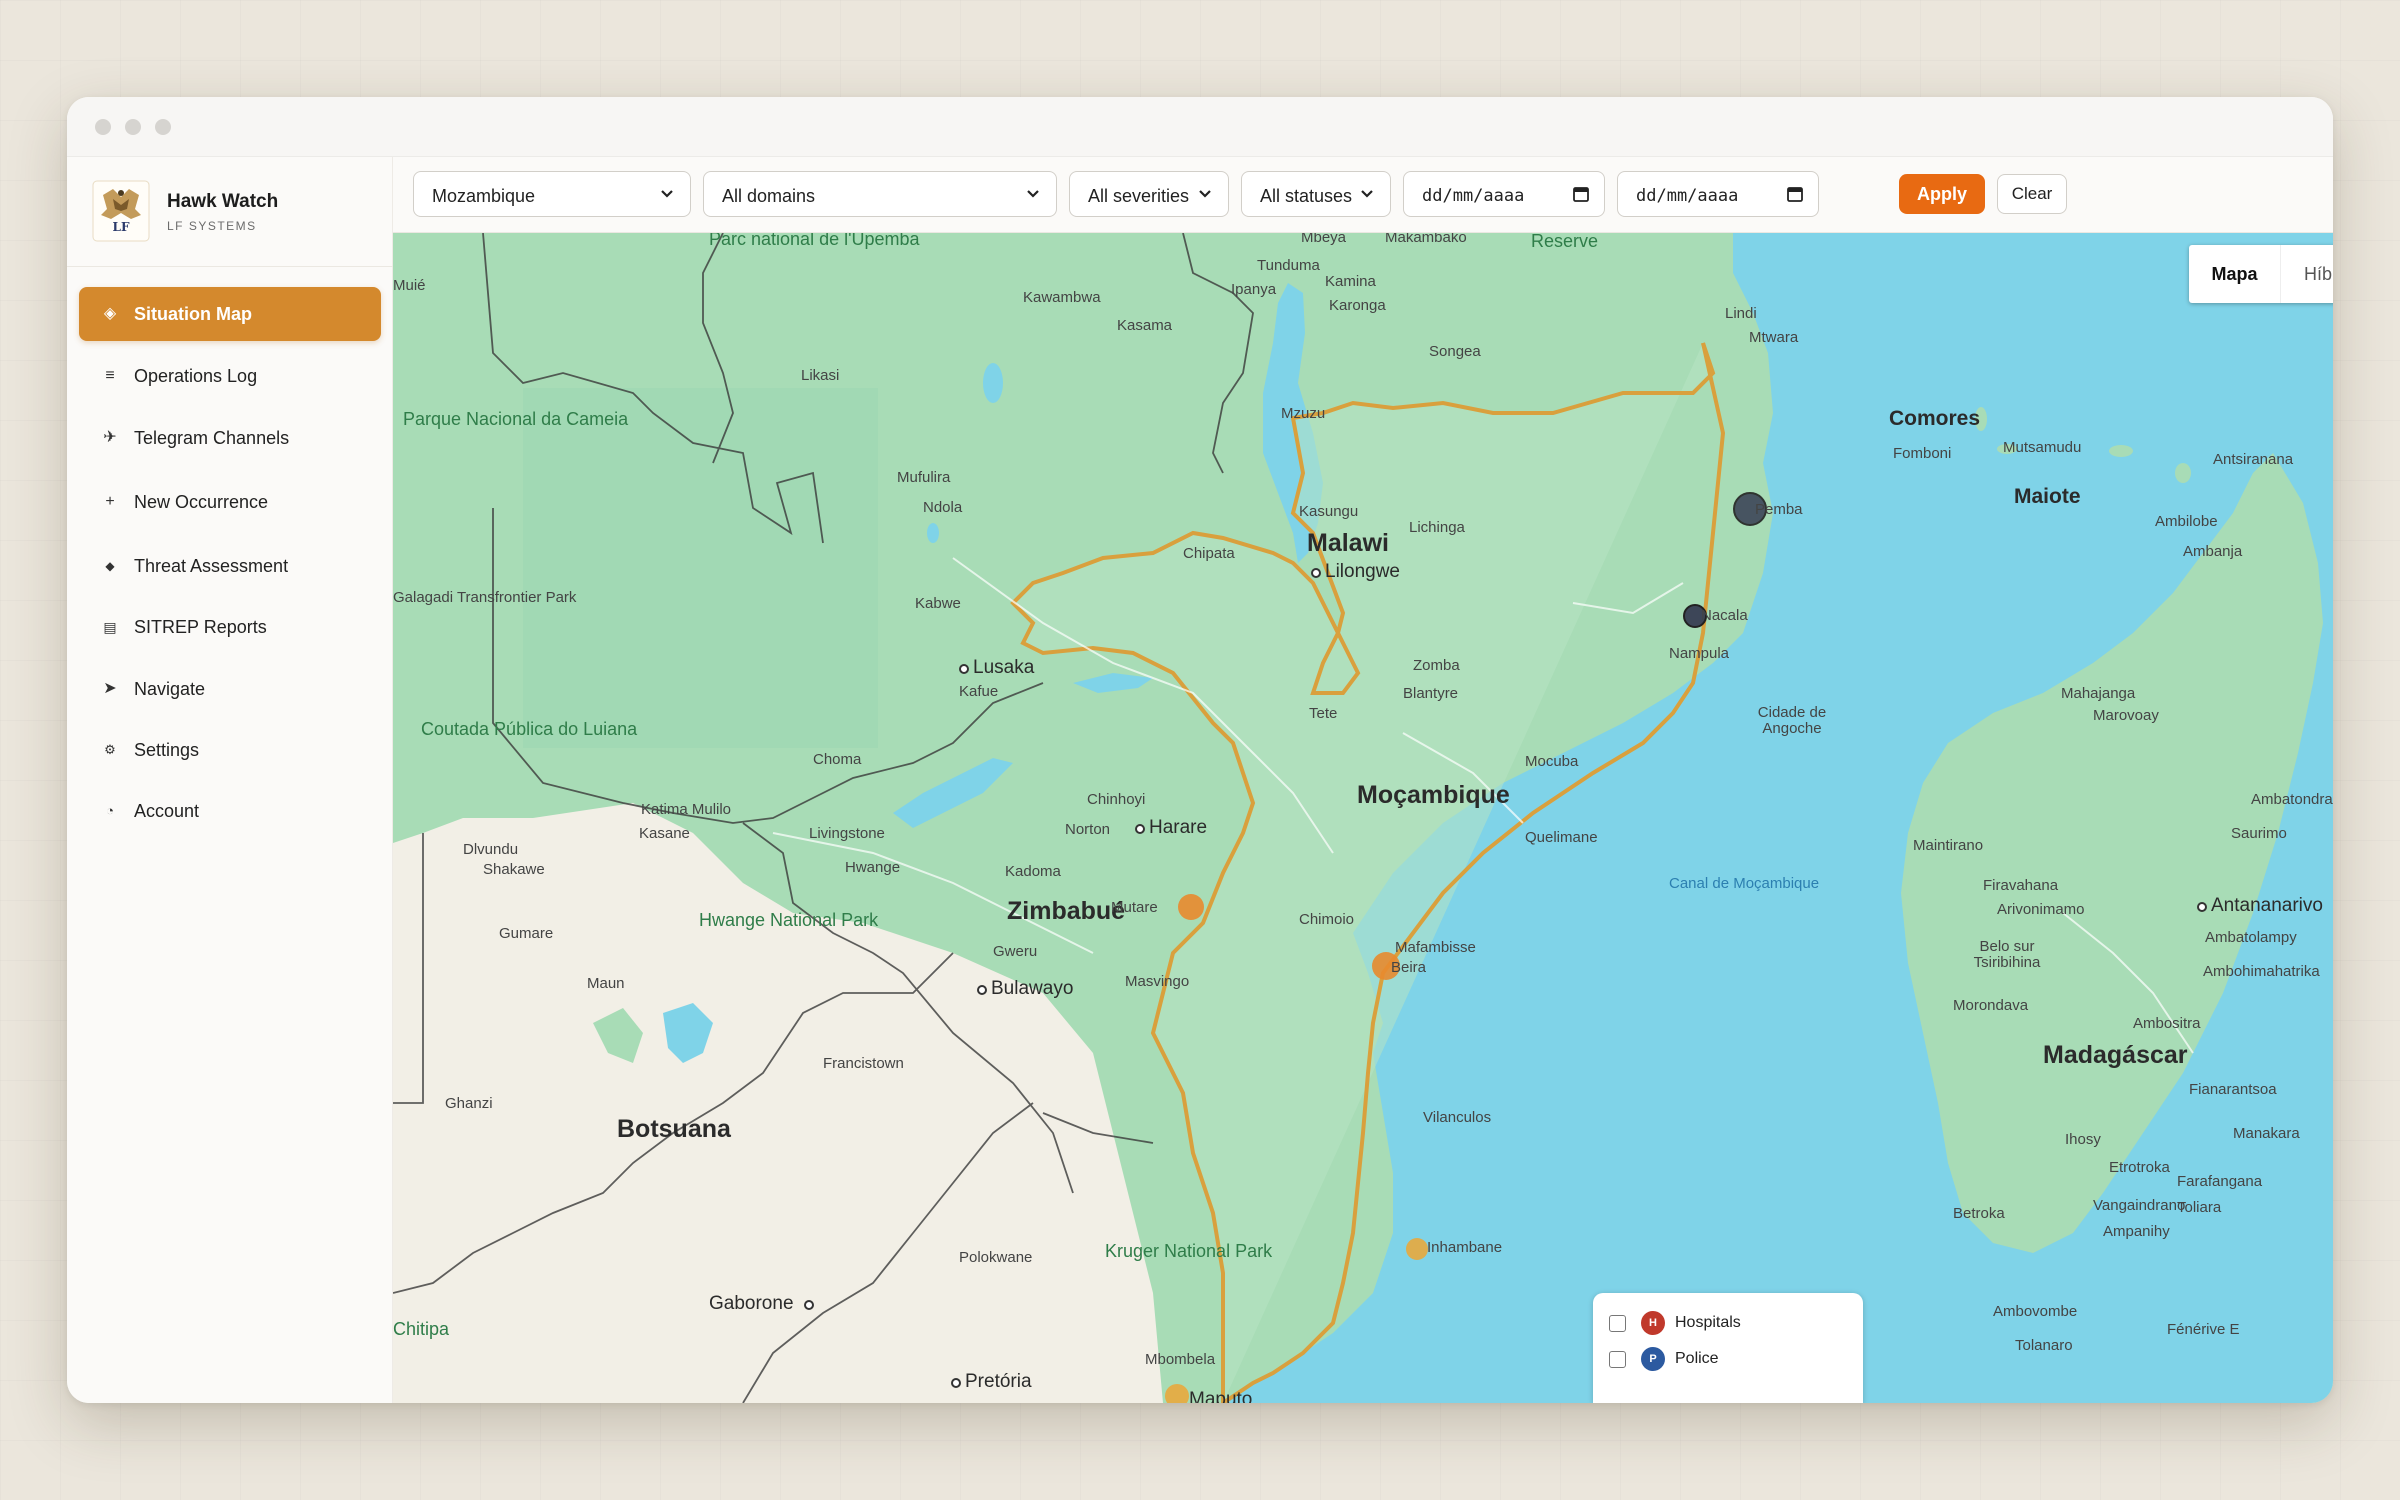 The height and width of the screenshot is (1500, 2400). What do you see at coordinates (2007, 954) in the screenshot?
I see `map-label-city: Belo sur Tsiribihina` at bounding box center [2007, 954].